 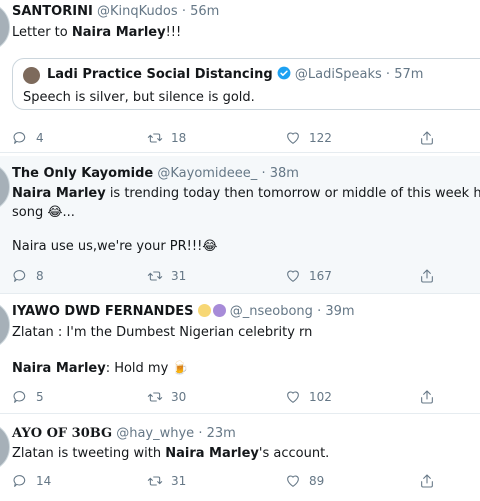 What do you see at coordinates (40, 276) in the screenshot?
I see `reply-count: 8` at bounding box center [40, 276].